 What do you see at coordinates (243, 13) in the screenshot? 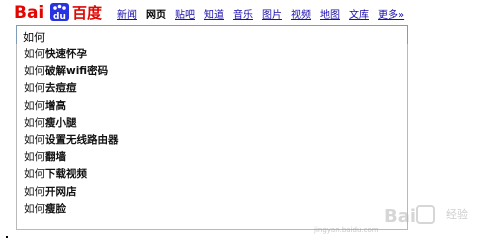
I see `nav-item-music: 音乐` at bounding box center [243, 13].